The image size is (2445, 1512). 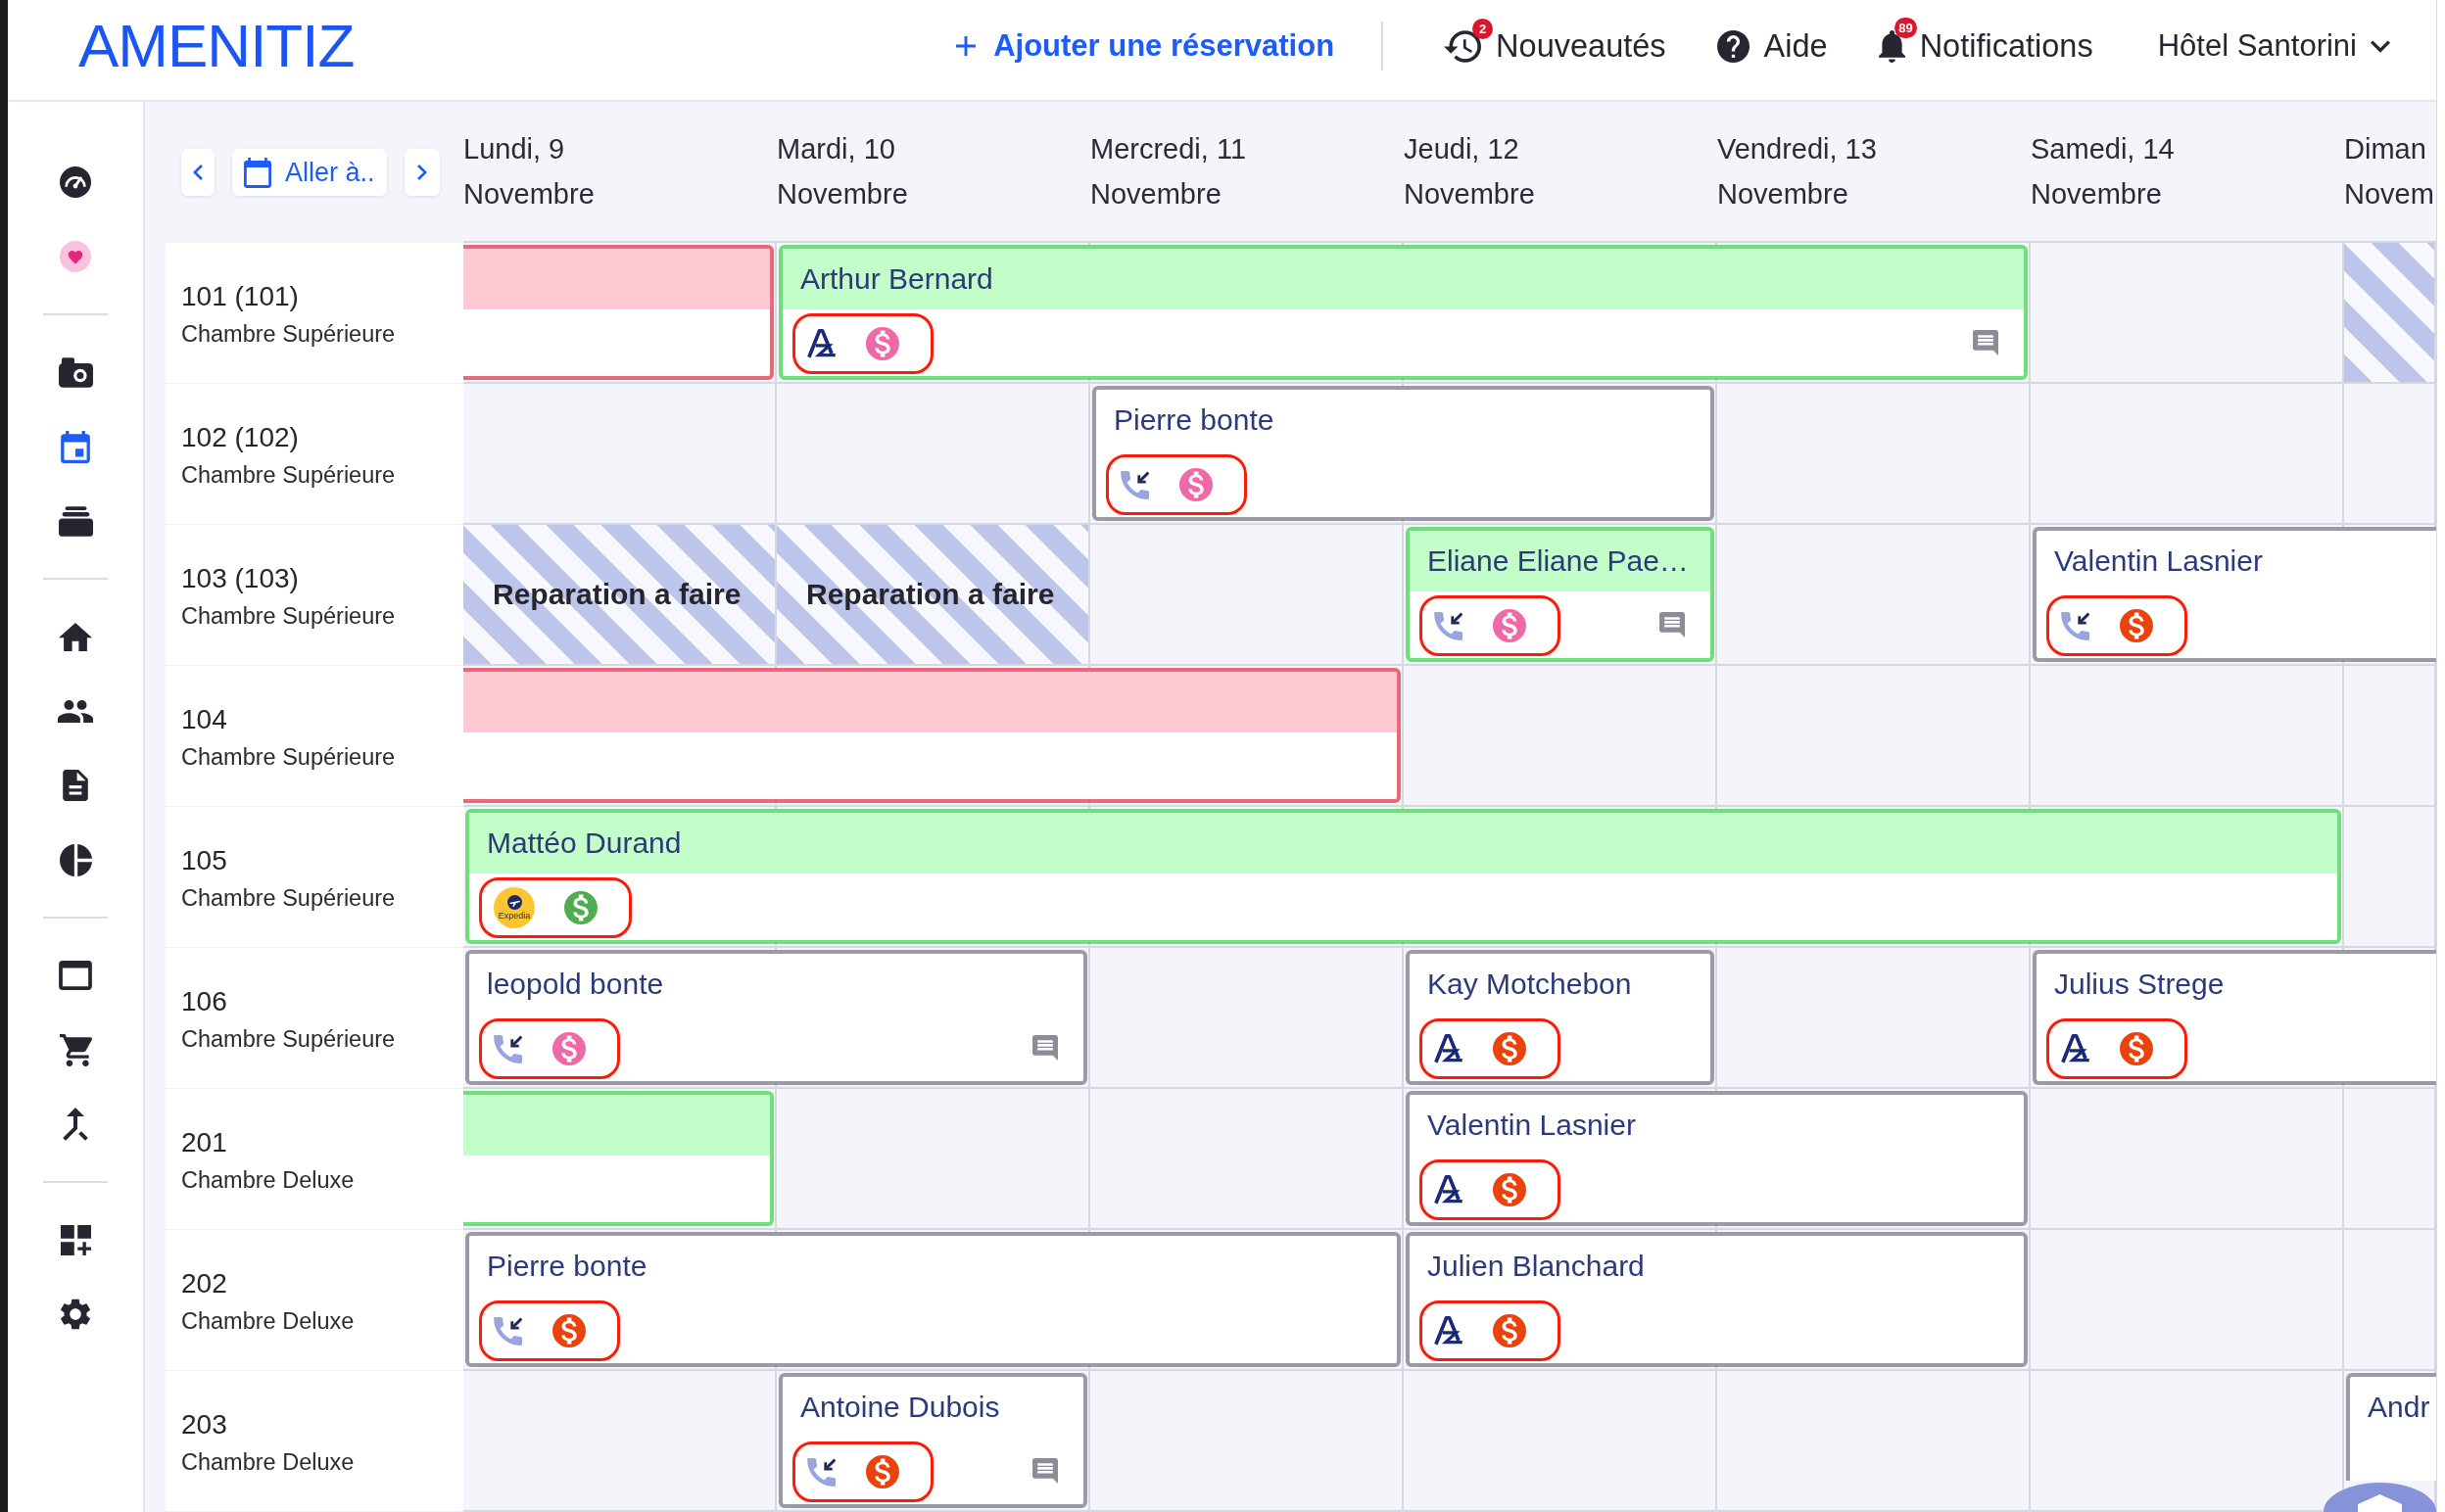 What do you see at coordinates (1772, 46) in the screenshot?
I see `header-link: Aide` at bounding box center [1772, 46].